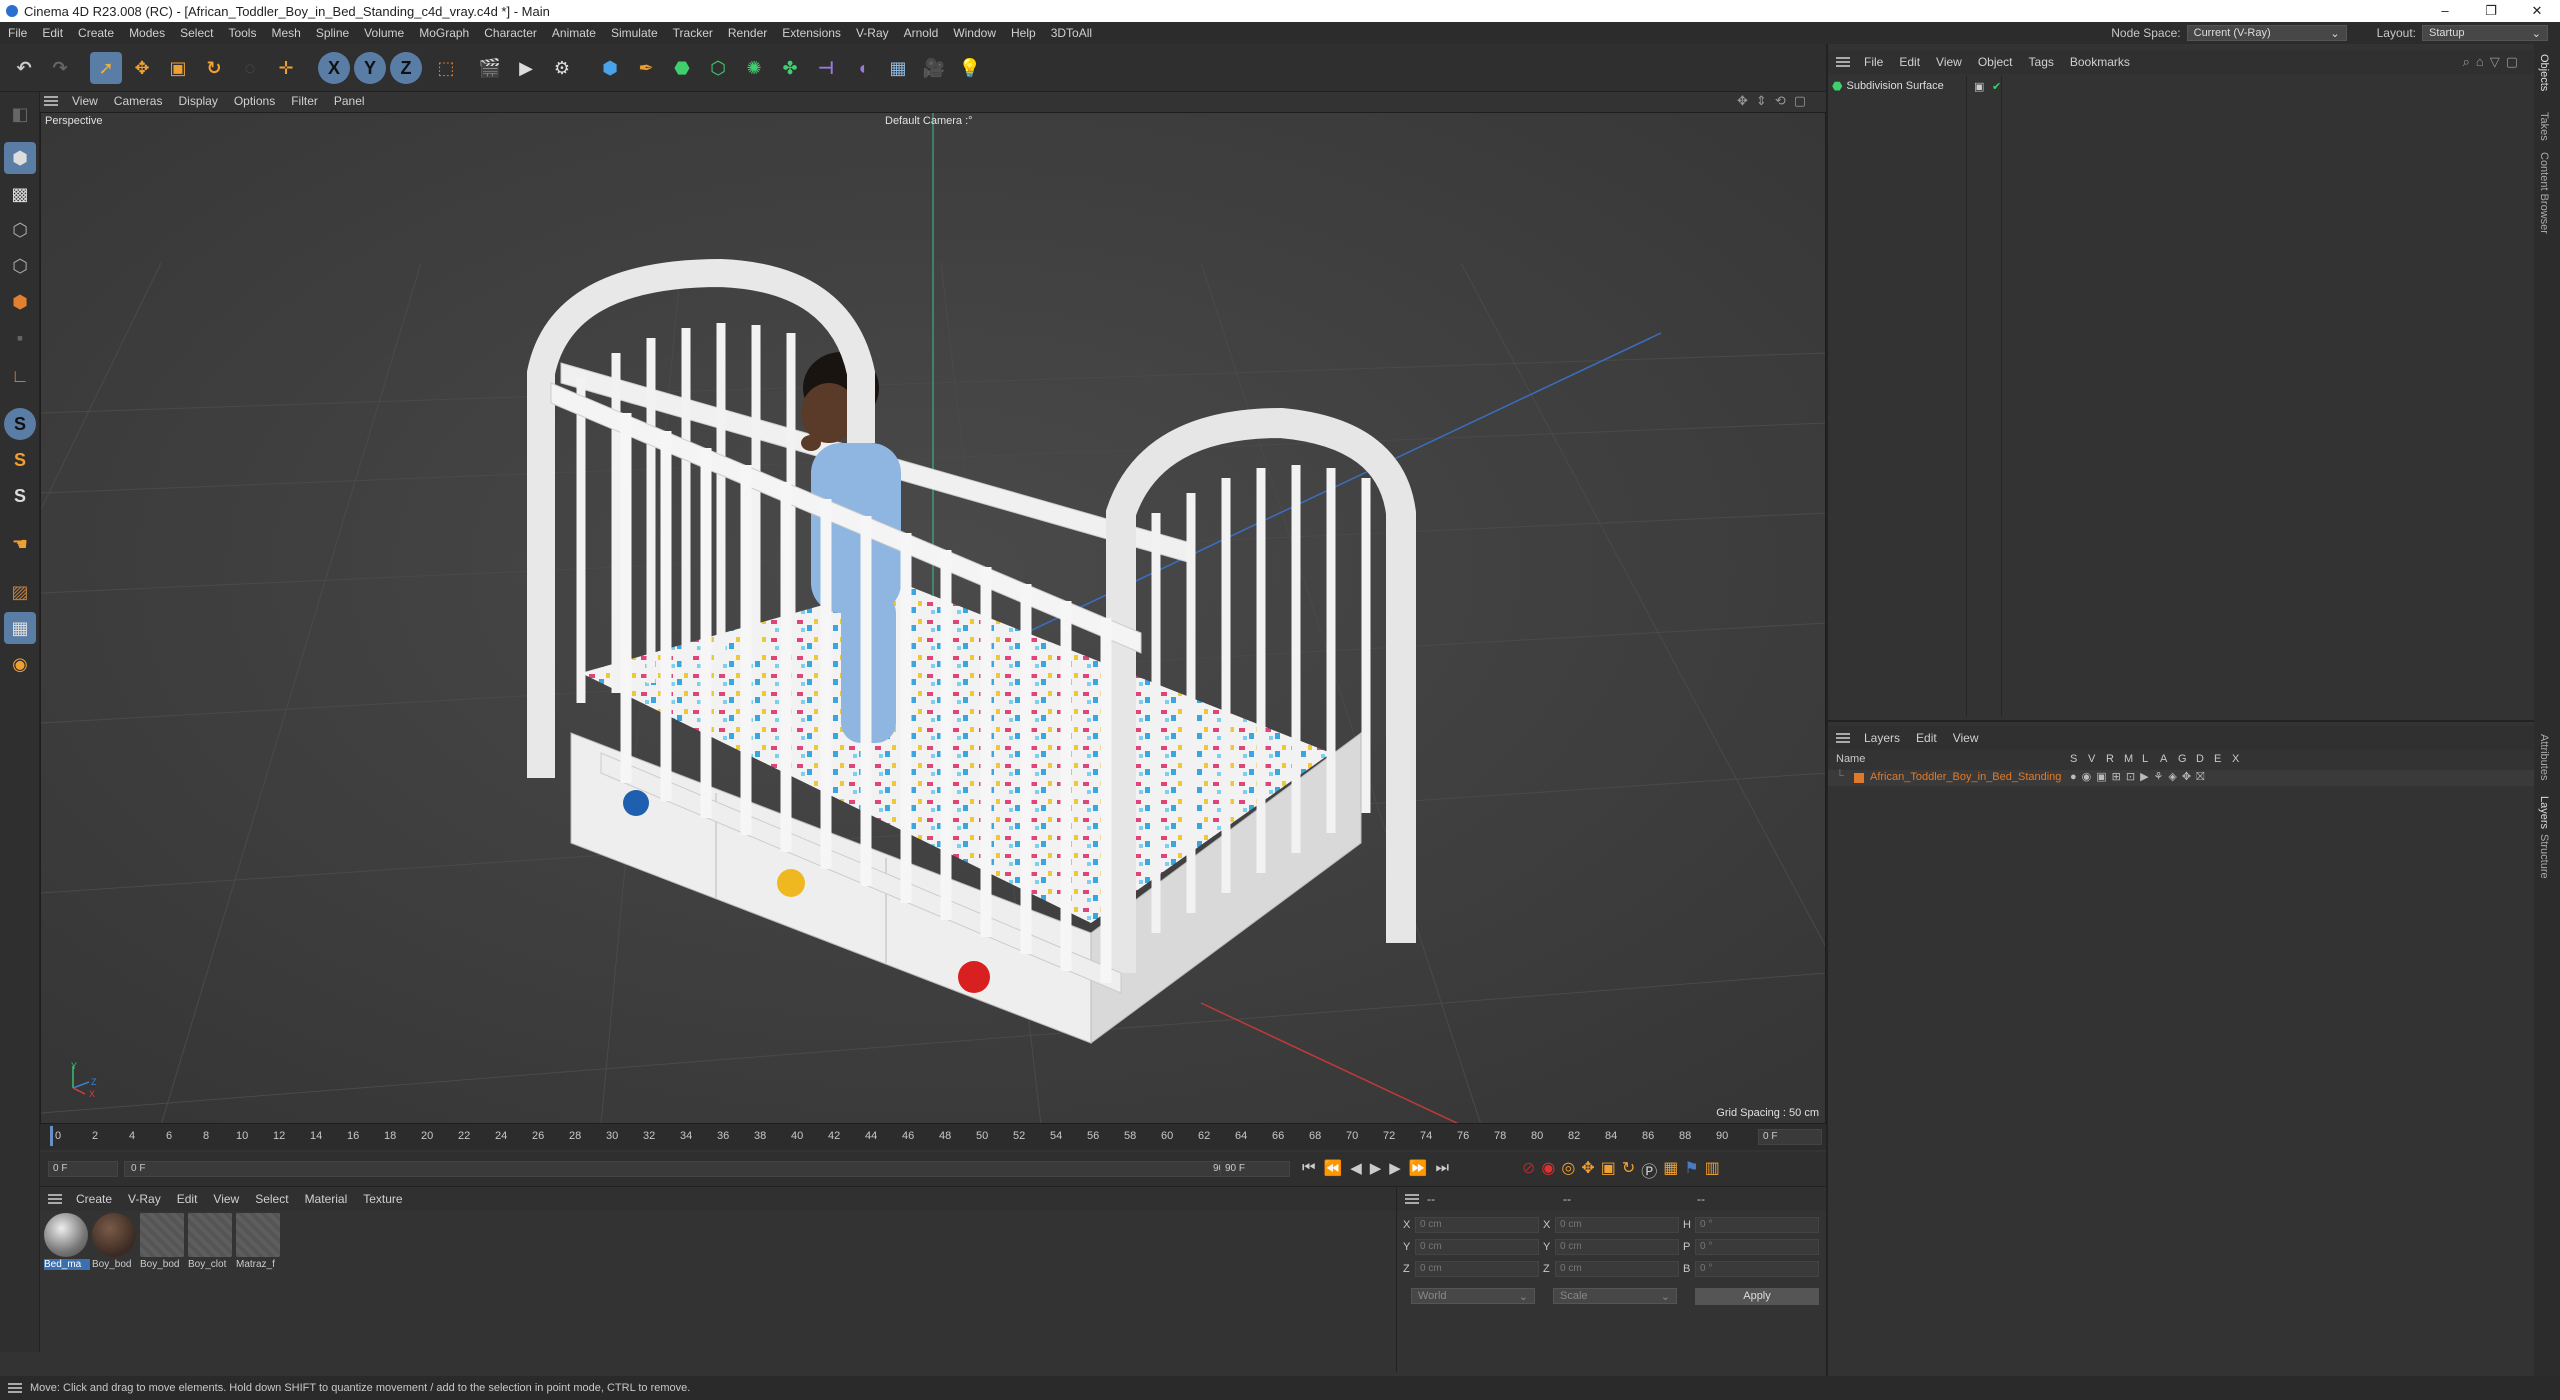 The image size is (2560, 1400). Describe the element at coordinates (1071, 33) in the screenshot. I see `menu-3dtoall: 3DToAll` at that location.